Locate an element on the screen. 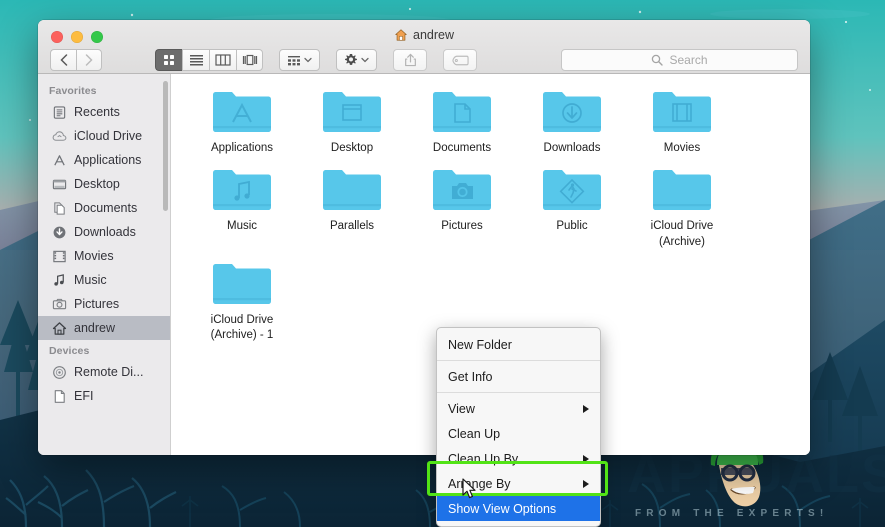  back-button is located at coordinates (63, 60).